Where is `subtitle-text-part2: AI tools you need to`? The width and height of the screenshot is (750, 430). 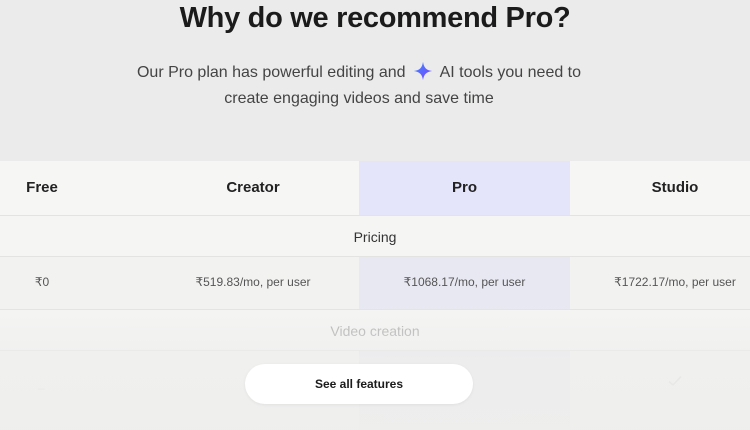
subtitle-text-part2: AI tools you need to is located at coordinates (510, 72).